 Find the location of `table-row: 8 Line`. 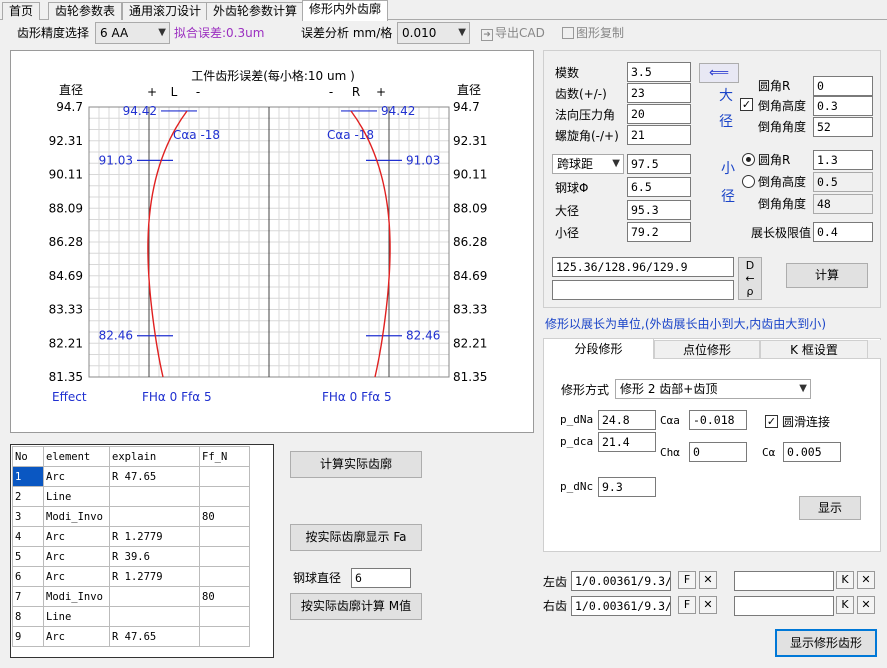

table-row: 8 Line is located at coordinates (131, 616).